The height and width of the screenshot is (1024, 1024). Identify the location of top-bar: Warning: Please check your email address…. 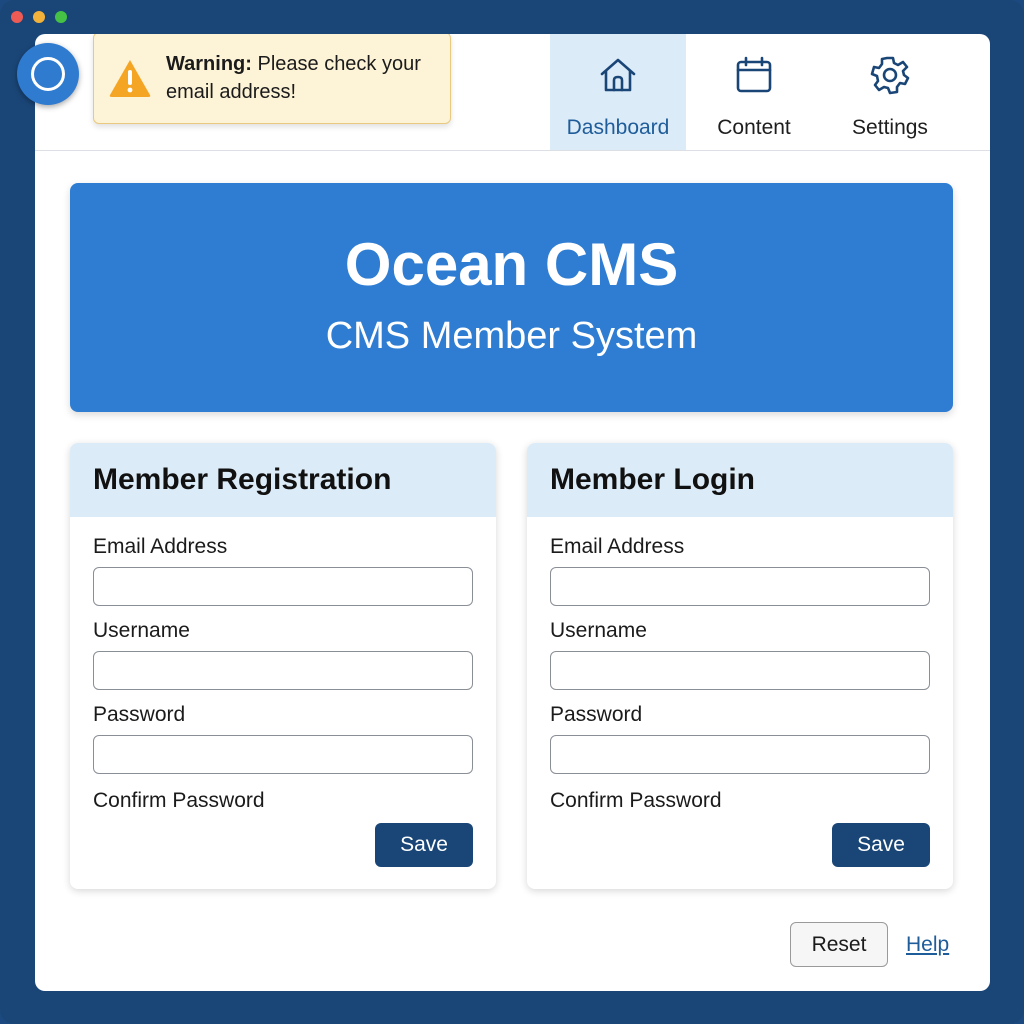
(512, 92).